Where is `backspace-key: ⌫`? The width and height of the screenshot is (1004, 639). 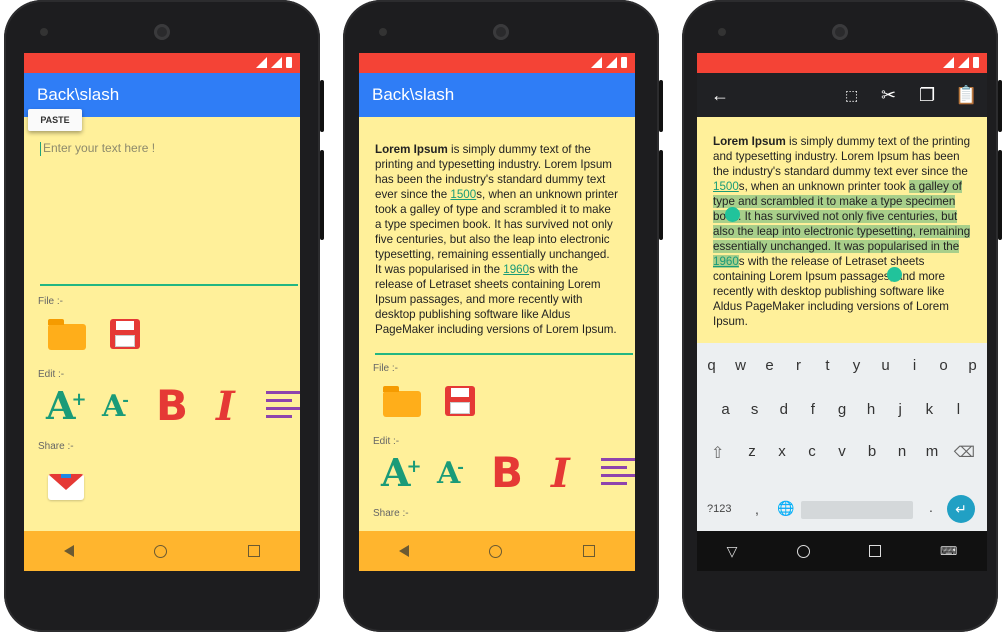
backspace-key: ⌫ is located at coordinates (964, 452).